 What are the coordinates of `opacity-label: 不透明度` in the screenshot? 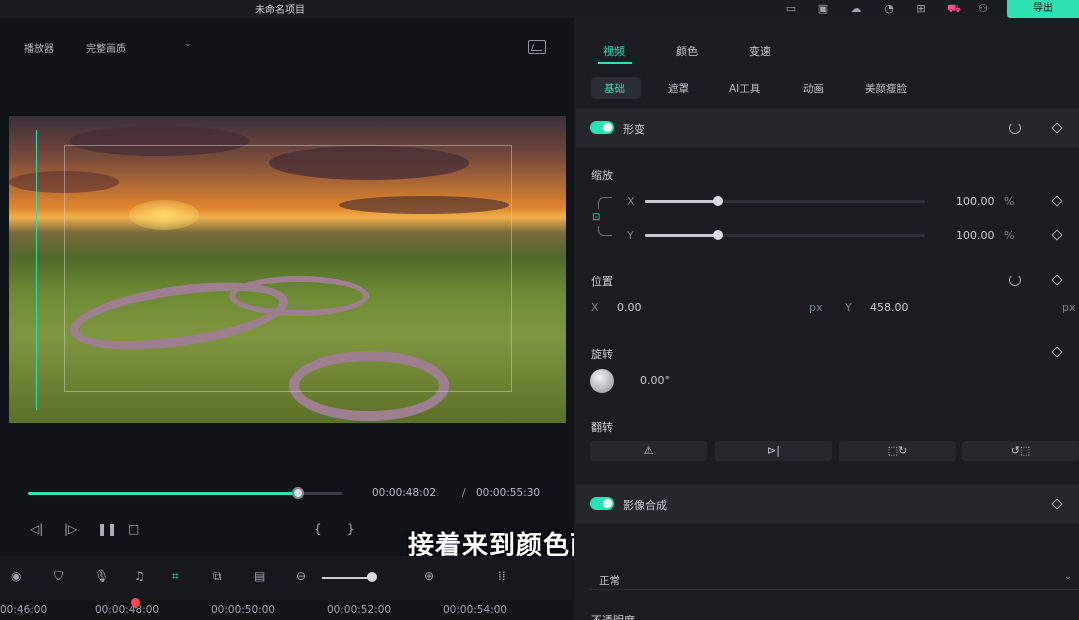 It's located at (613, 616).